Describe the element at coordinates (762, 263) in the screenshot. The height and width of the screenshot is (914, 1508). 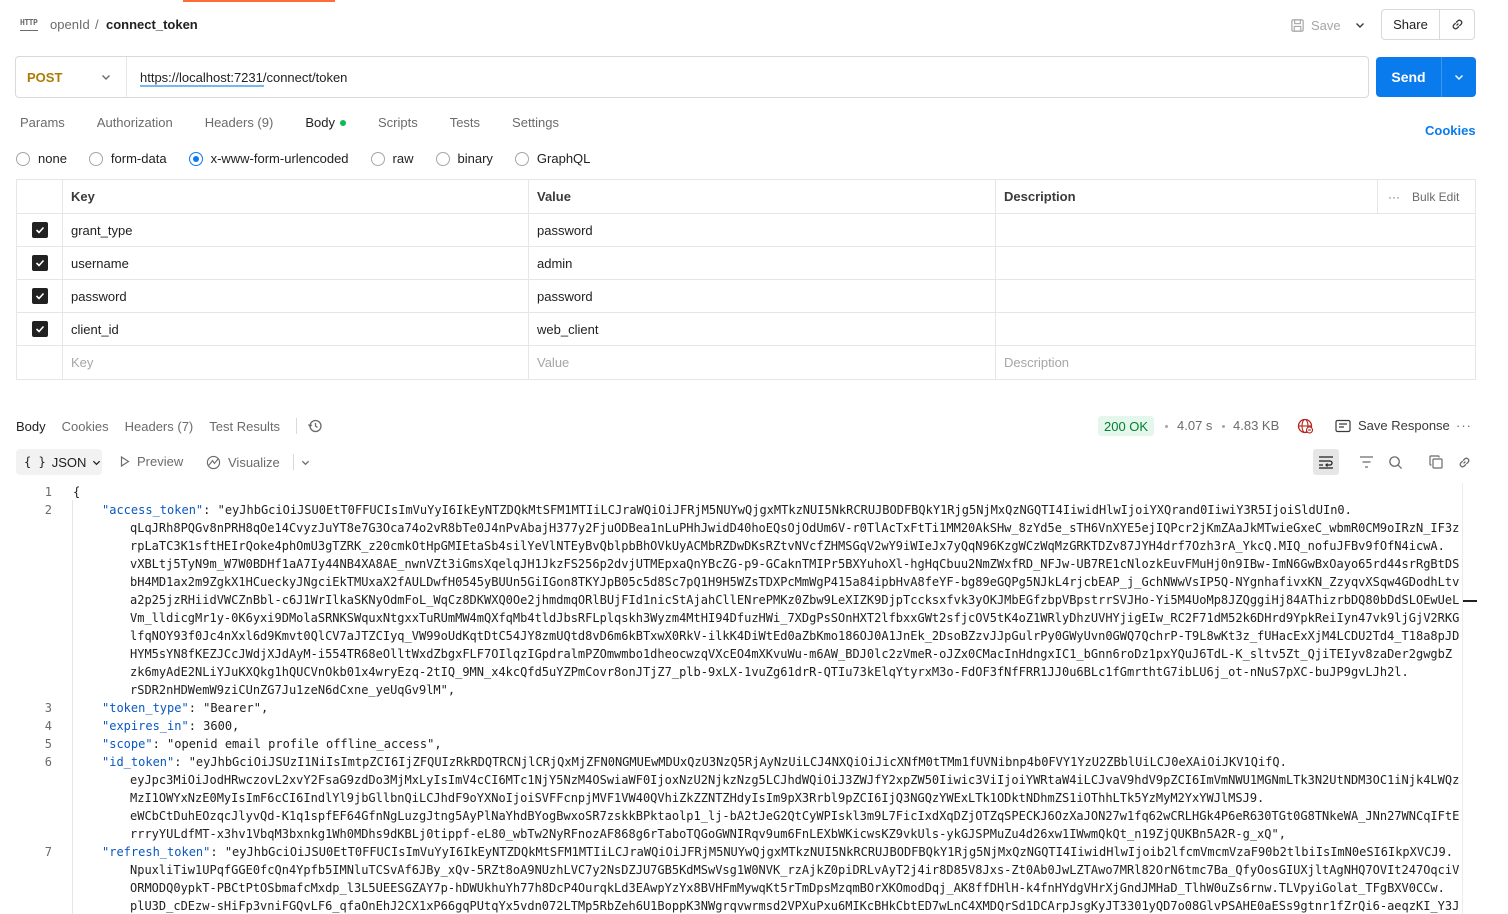
I see `value-cell: admin` at that location.